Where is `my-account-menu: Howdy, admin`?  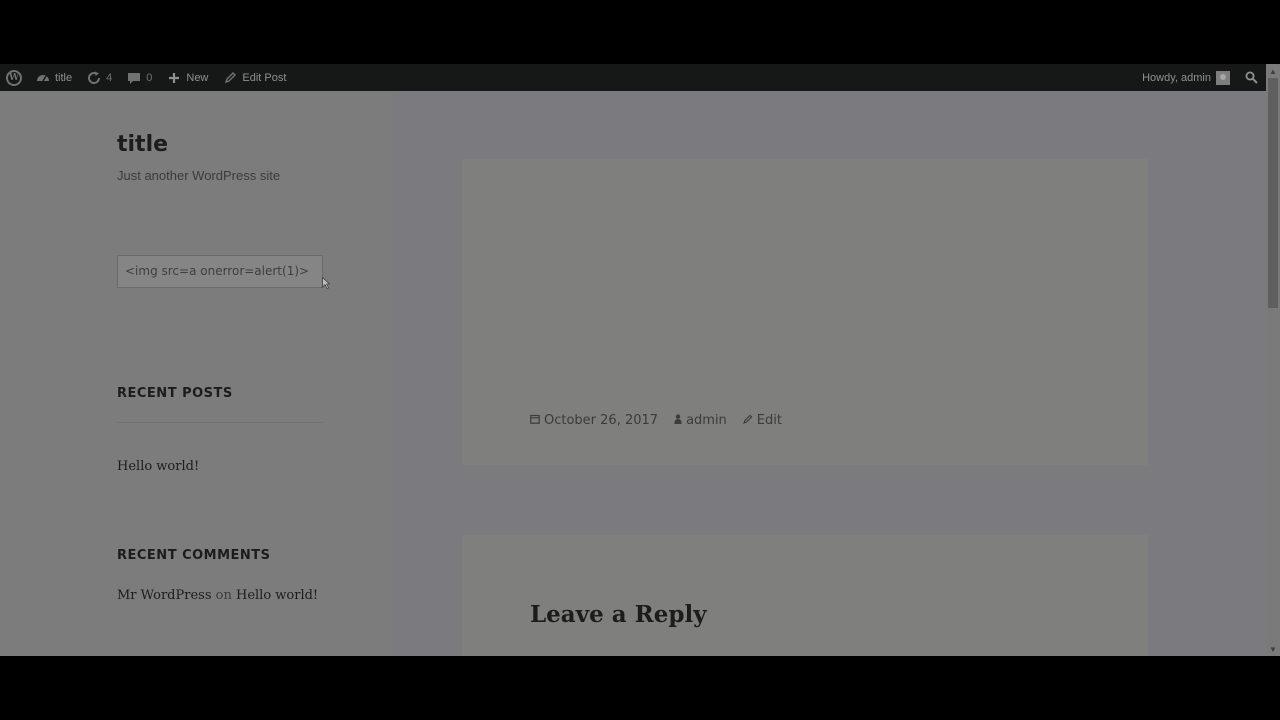
my-account-menu: Howdy, admin is located at coordinates (1186, 77).